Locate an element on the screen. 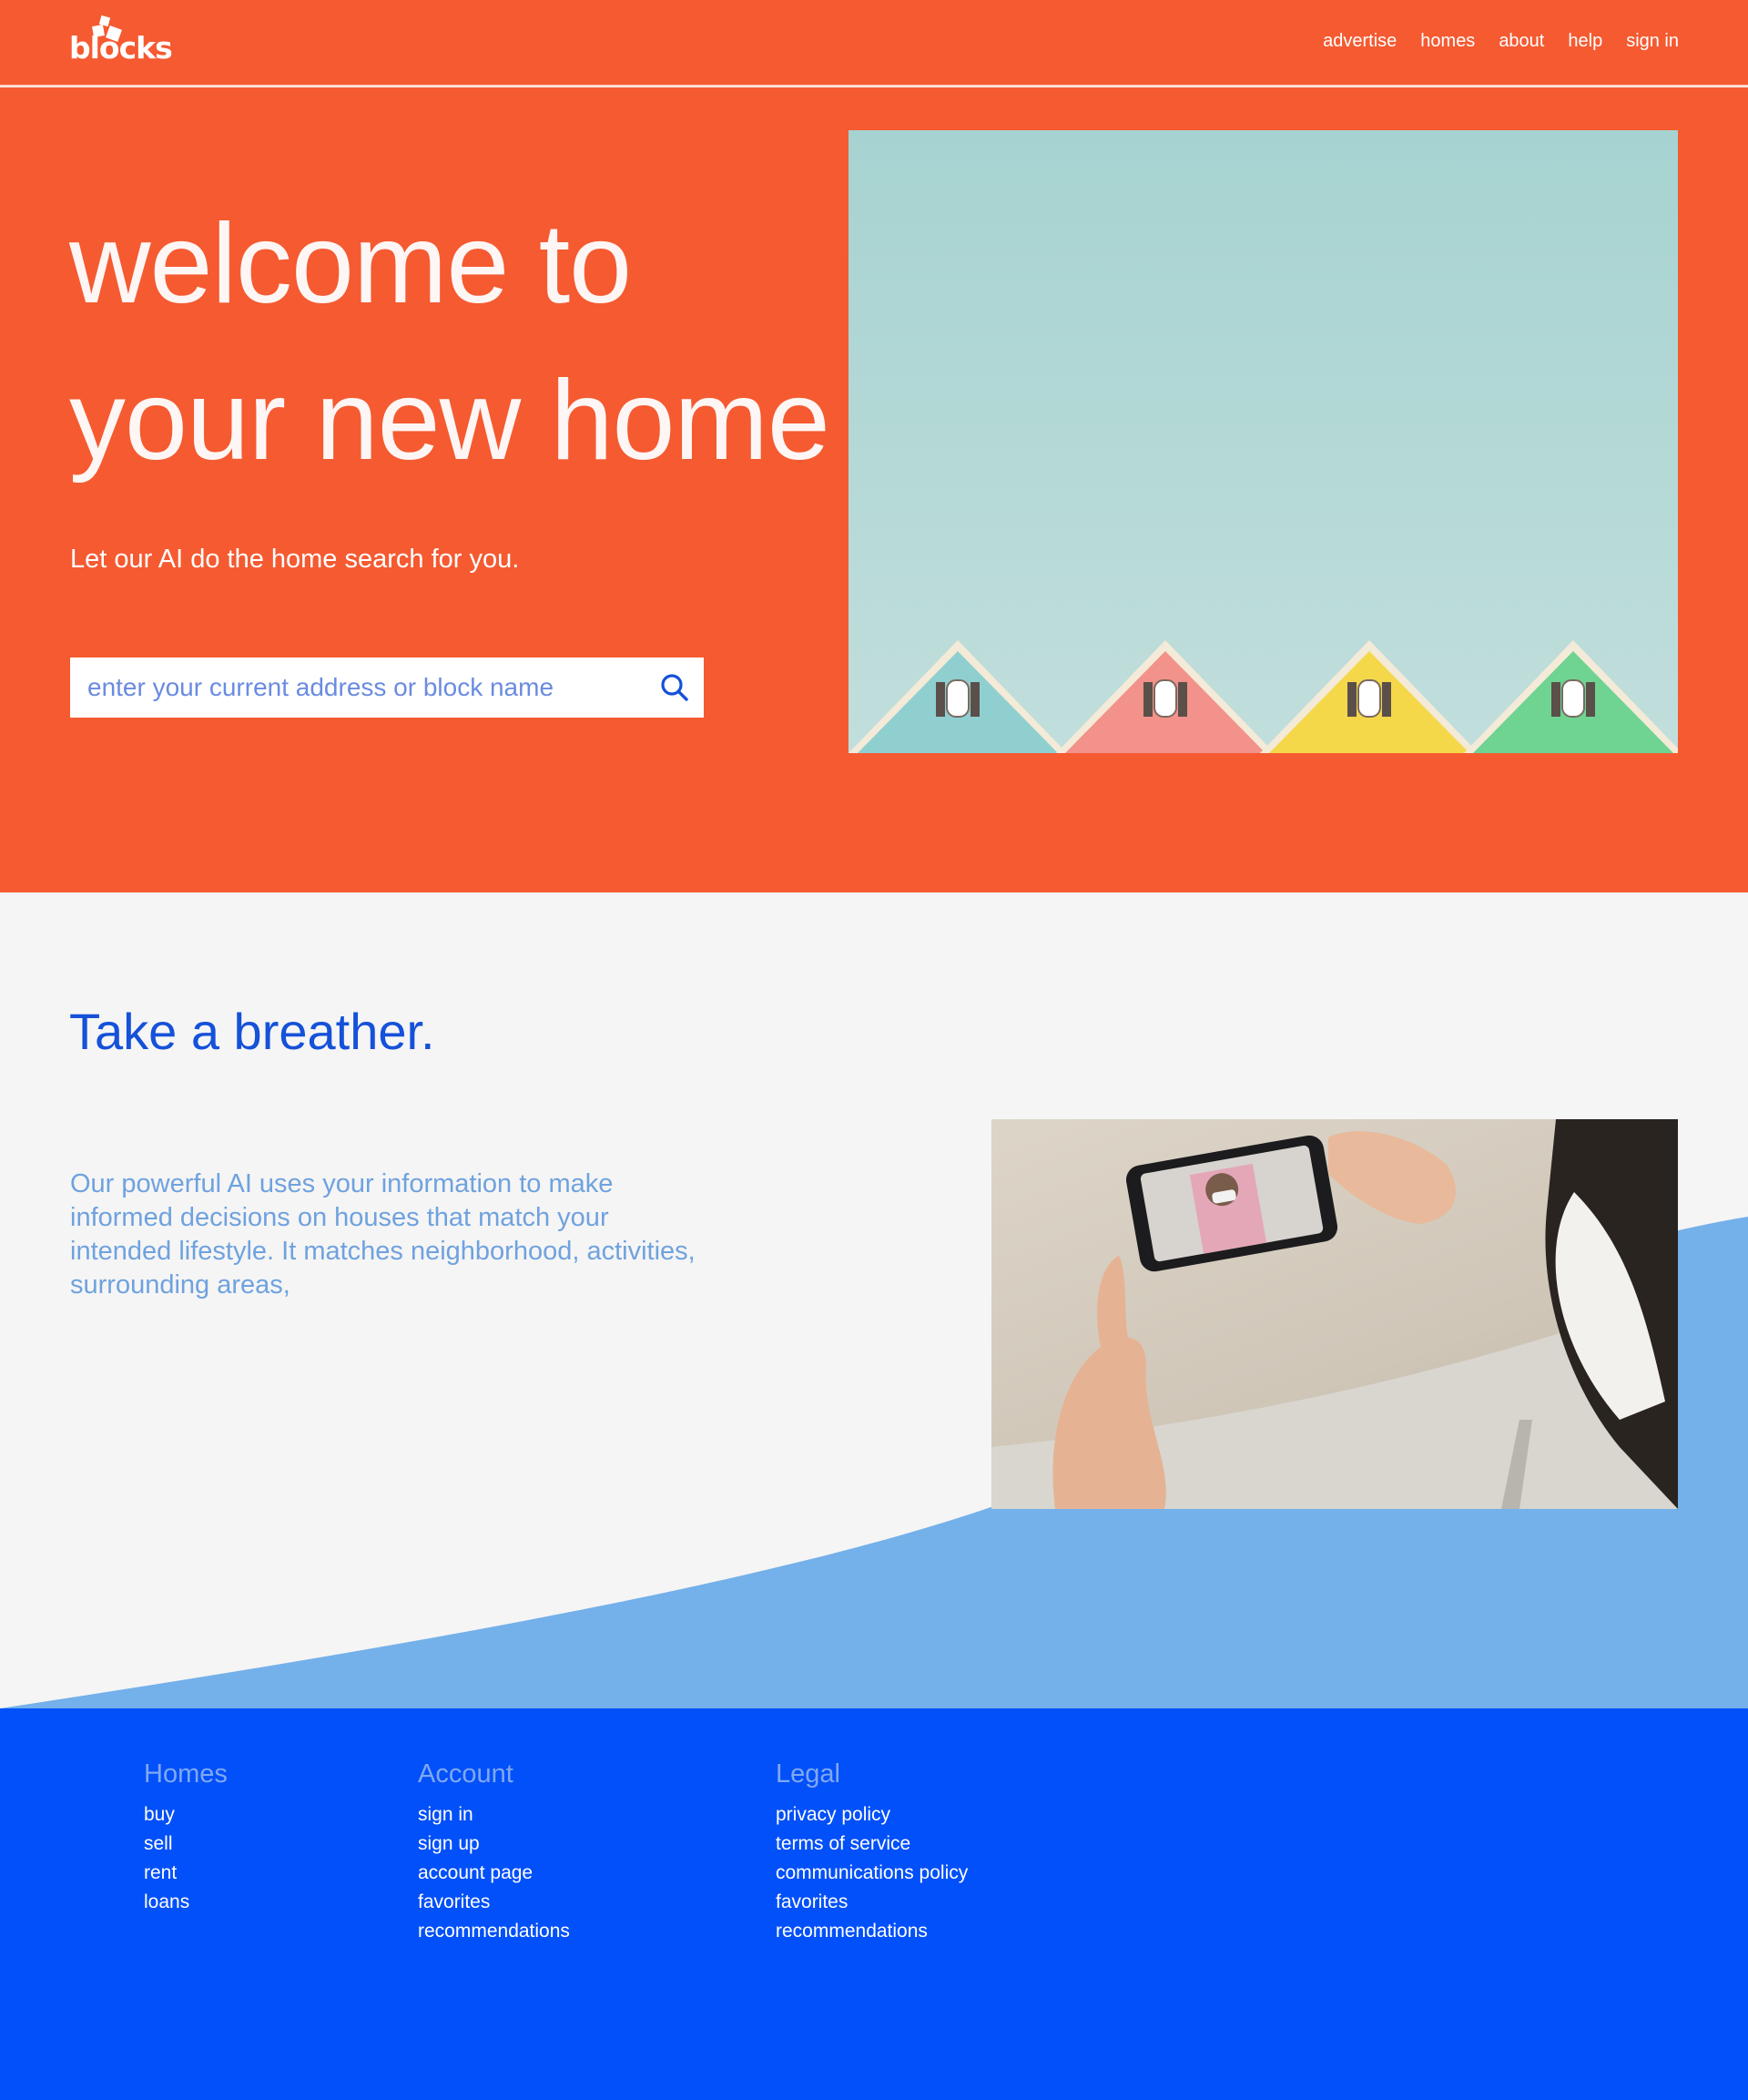 This screenshot has height=2100, width=1748. hero-title: welcome to your new home is located at coordinates (449, 342).